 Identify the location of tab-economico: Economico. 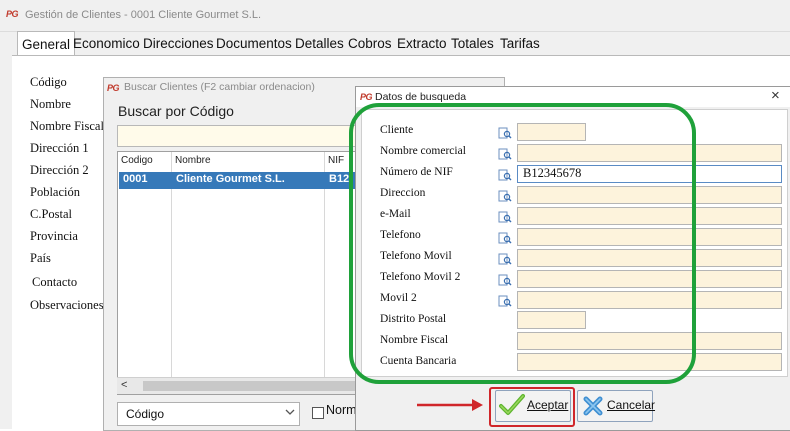
(106, 44).